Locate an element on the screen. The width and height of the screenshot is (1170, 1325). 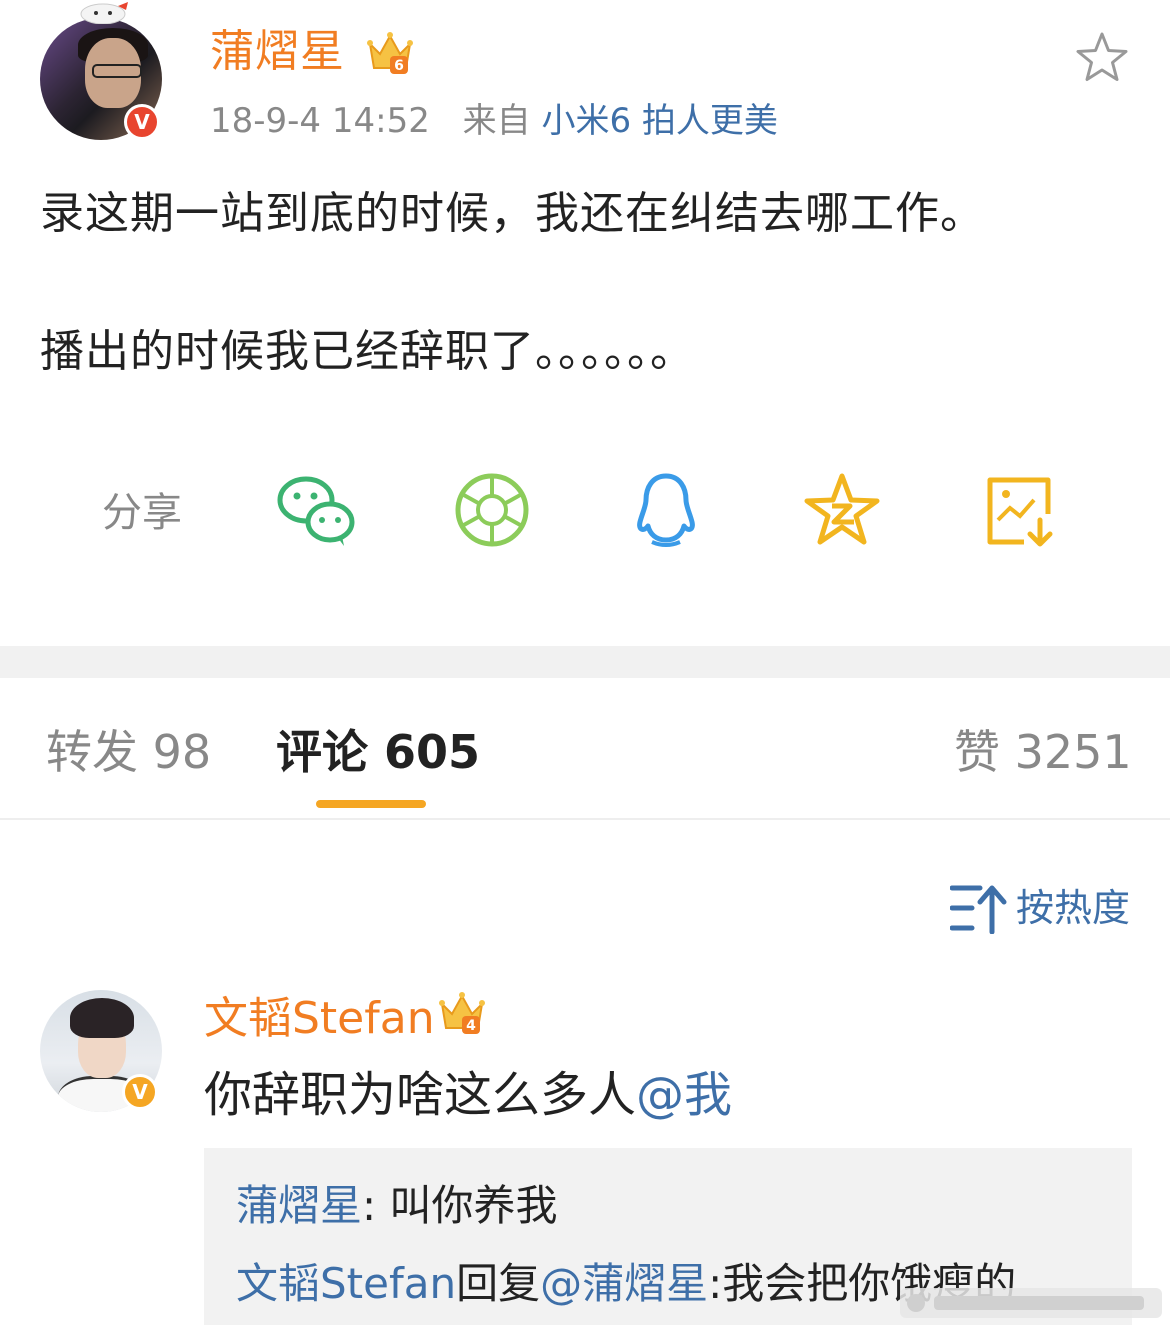
reply-author-link: 文韬Stefan is located at coordinates (346, 1283).